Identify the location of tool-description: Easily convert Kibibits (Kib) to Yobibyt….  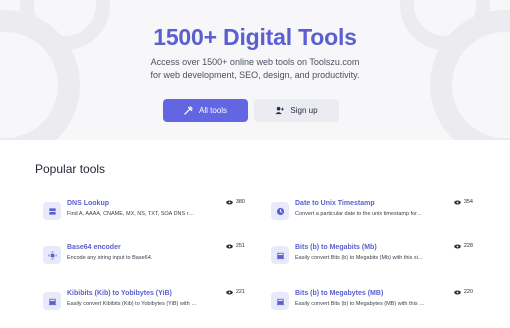
(132, 304).